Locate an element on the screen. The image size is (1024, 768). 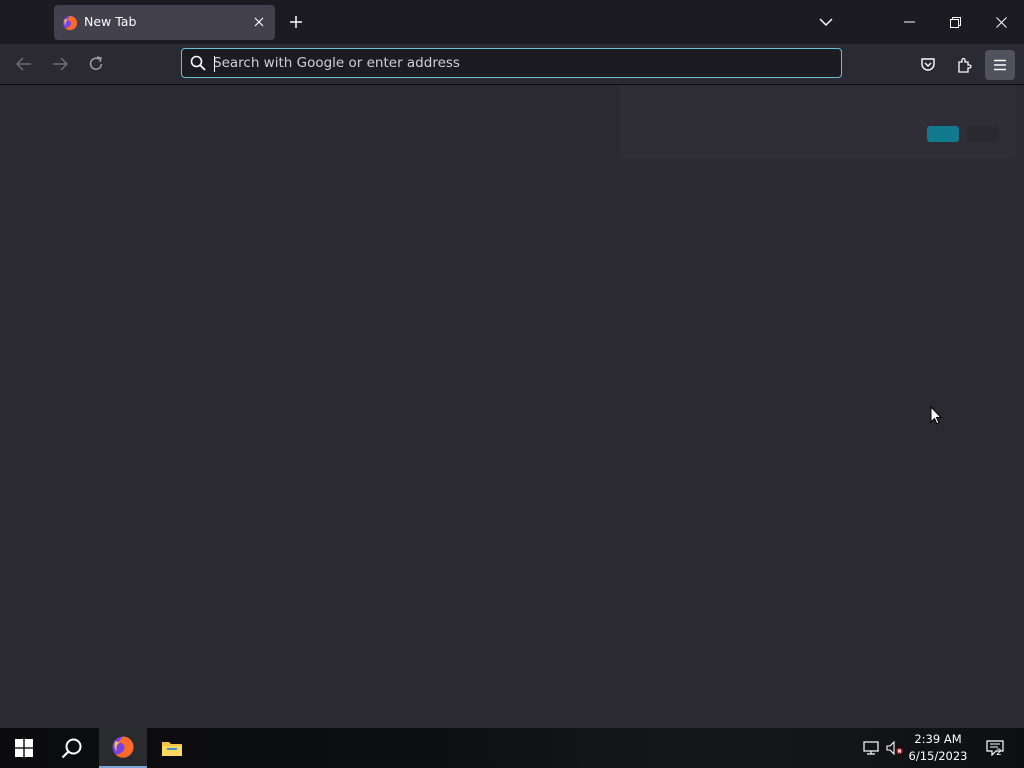
address-bar is located at coordinates (511, 63).